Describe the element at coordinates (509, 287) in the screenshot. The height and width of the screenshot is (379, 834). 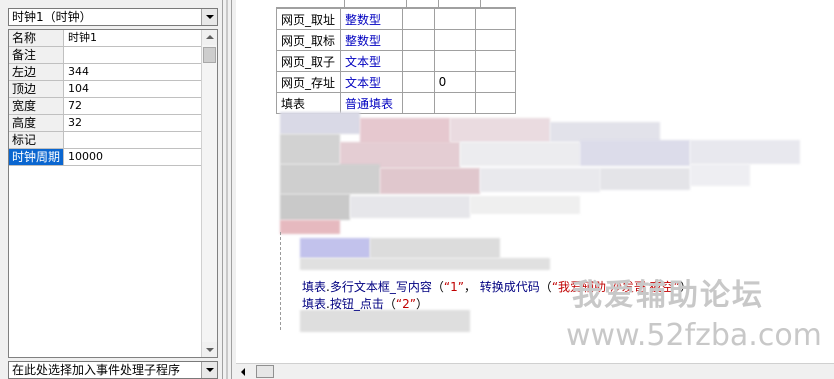
I see `code-function: 转换成代码` at that location.